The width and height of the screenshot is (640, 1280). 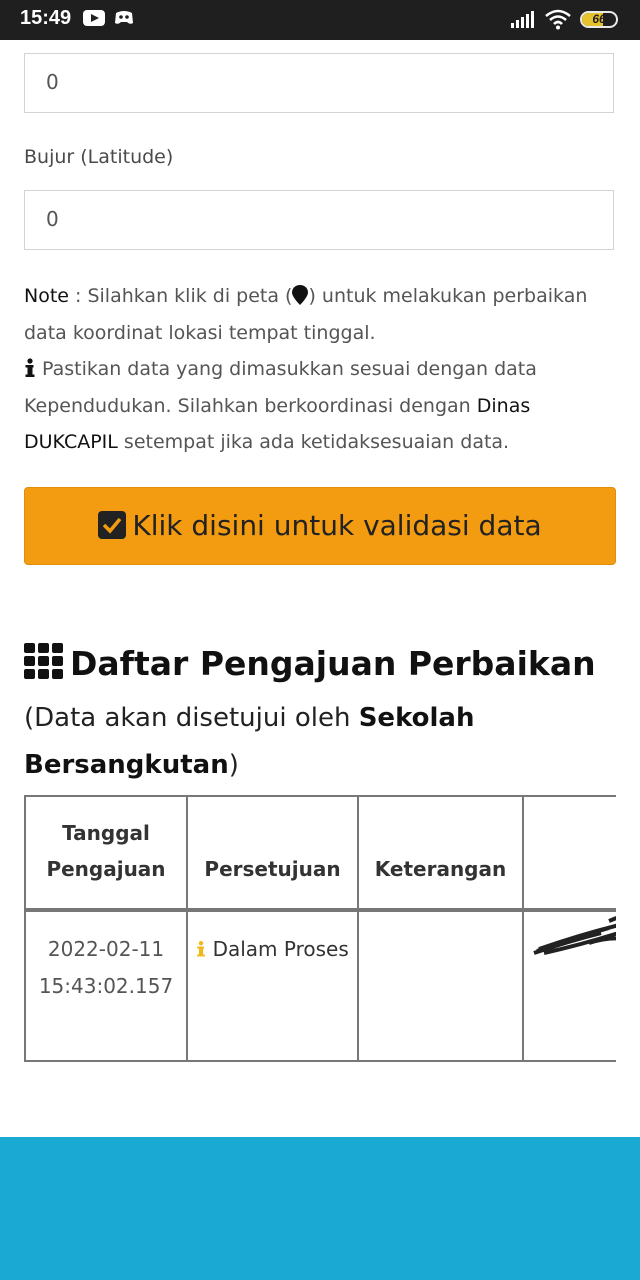 I want to click on map-marker-icon, so click(x=300, y=295).